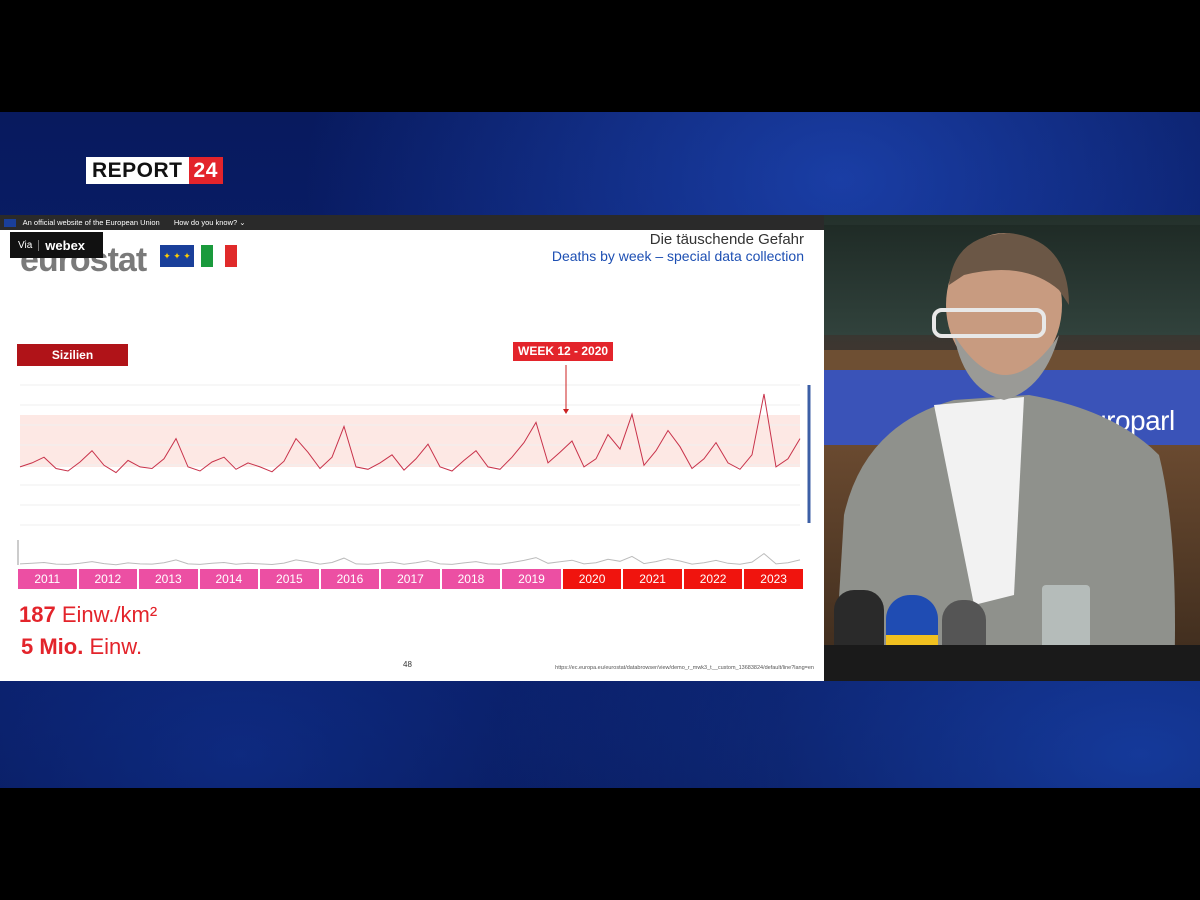 This screenshot has height=900, width=1200. What do you see at coordinates (210, 222) in the screenshot?
I see `how-do-you-know-link: How do you know? ⌄` at bounding box center [210, 222].